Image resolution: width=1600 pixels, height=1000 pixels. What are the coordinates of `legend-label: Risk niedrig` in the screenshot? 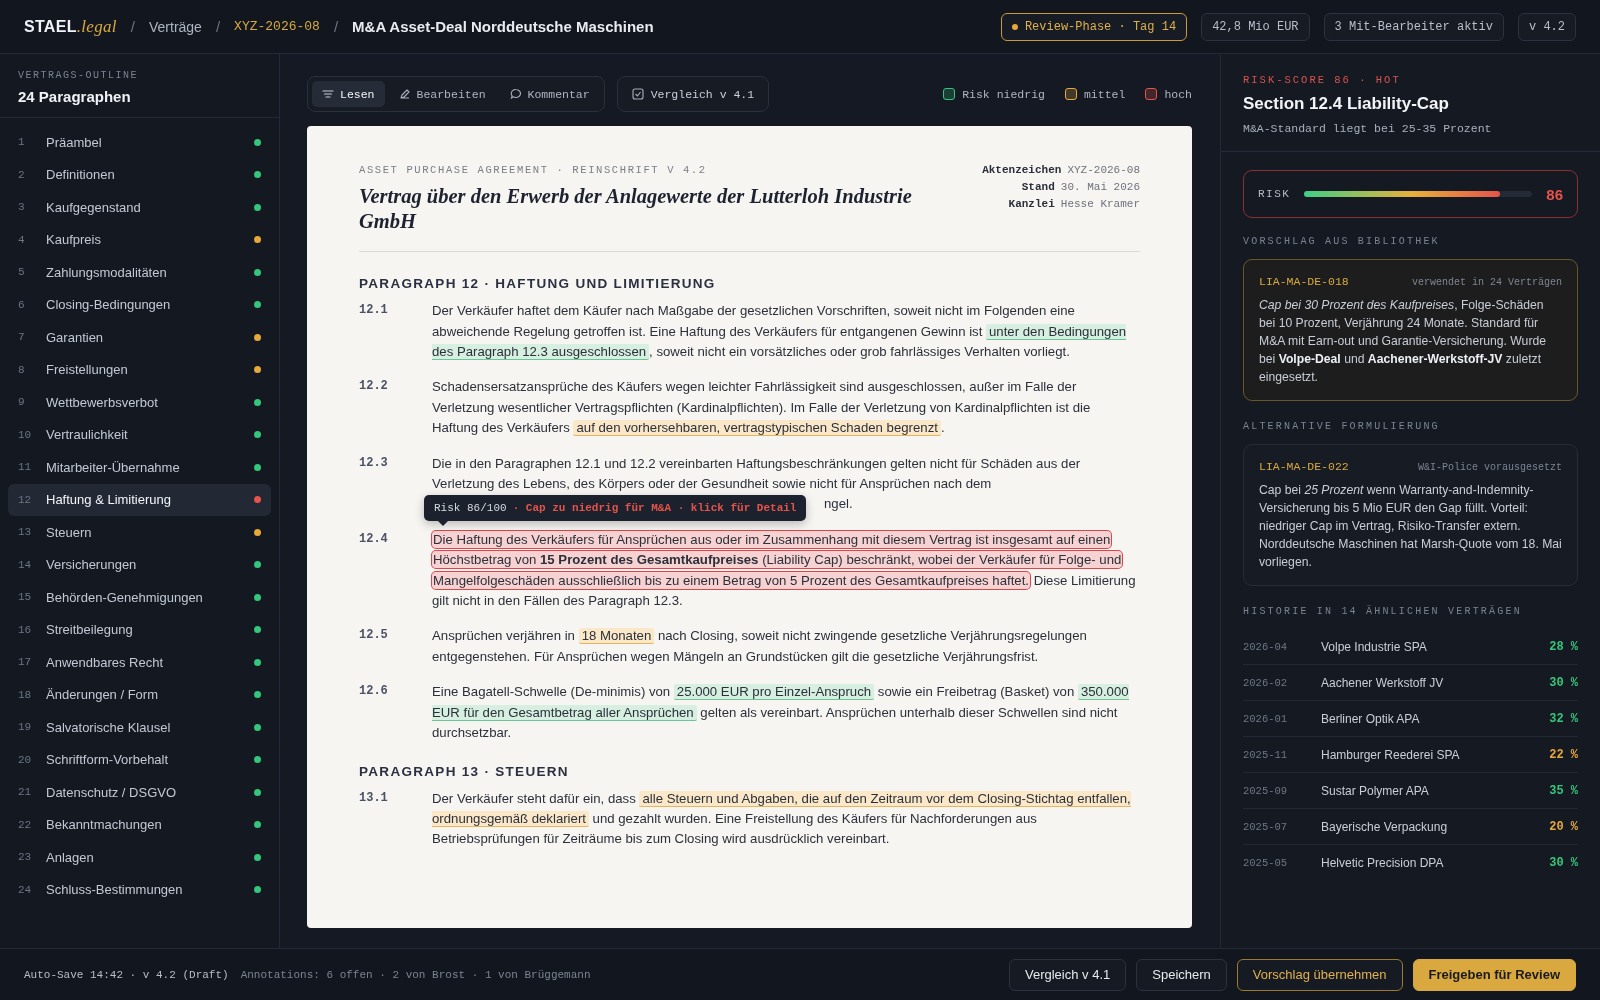 It's located at (1003, 94).